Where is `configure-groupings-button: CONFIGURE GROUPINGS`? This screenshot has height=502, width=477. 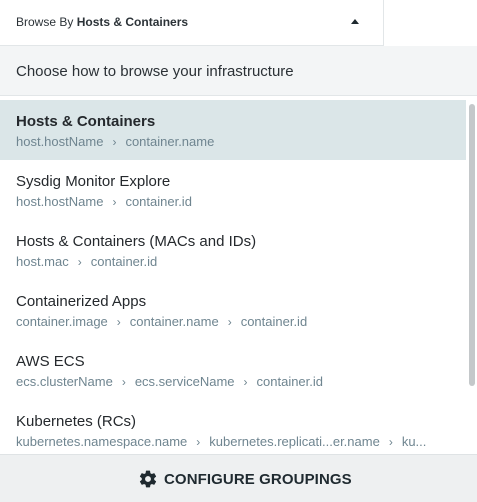 configure-groupings-button: CONFIGURE GROUPINGS is located at coordinates (238, 478).